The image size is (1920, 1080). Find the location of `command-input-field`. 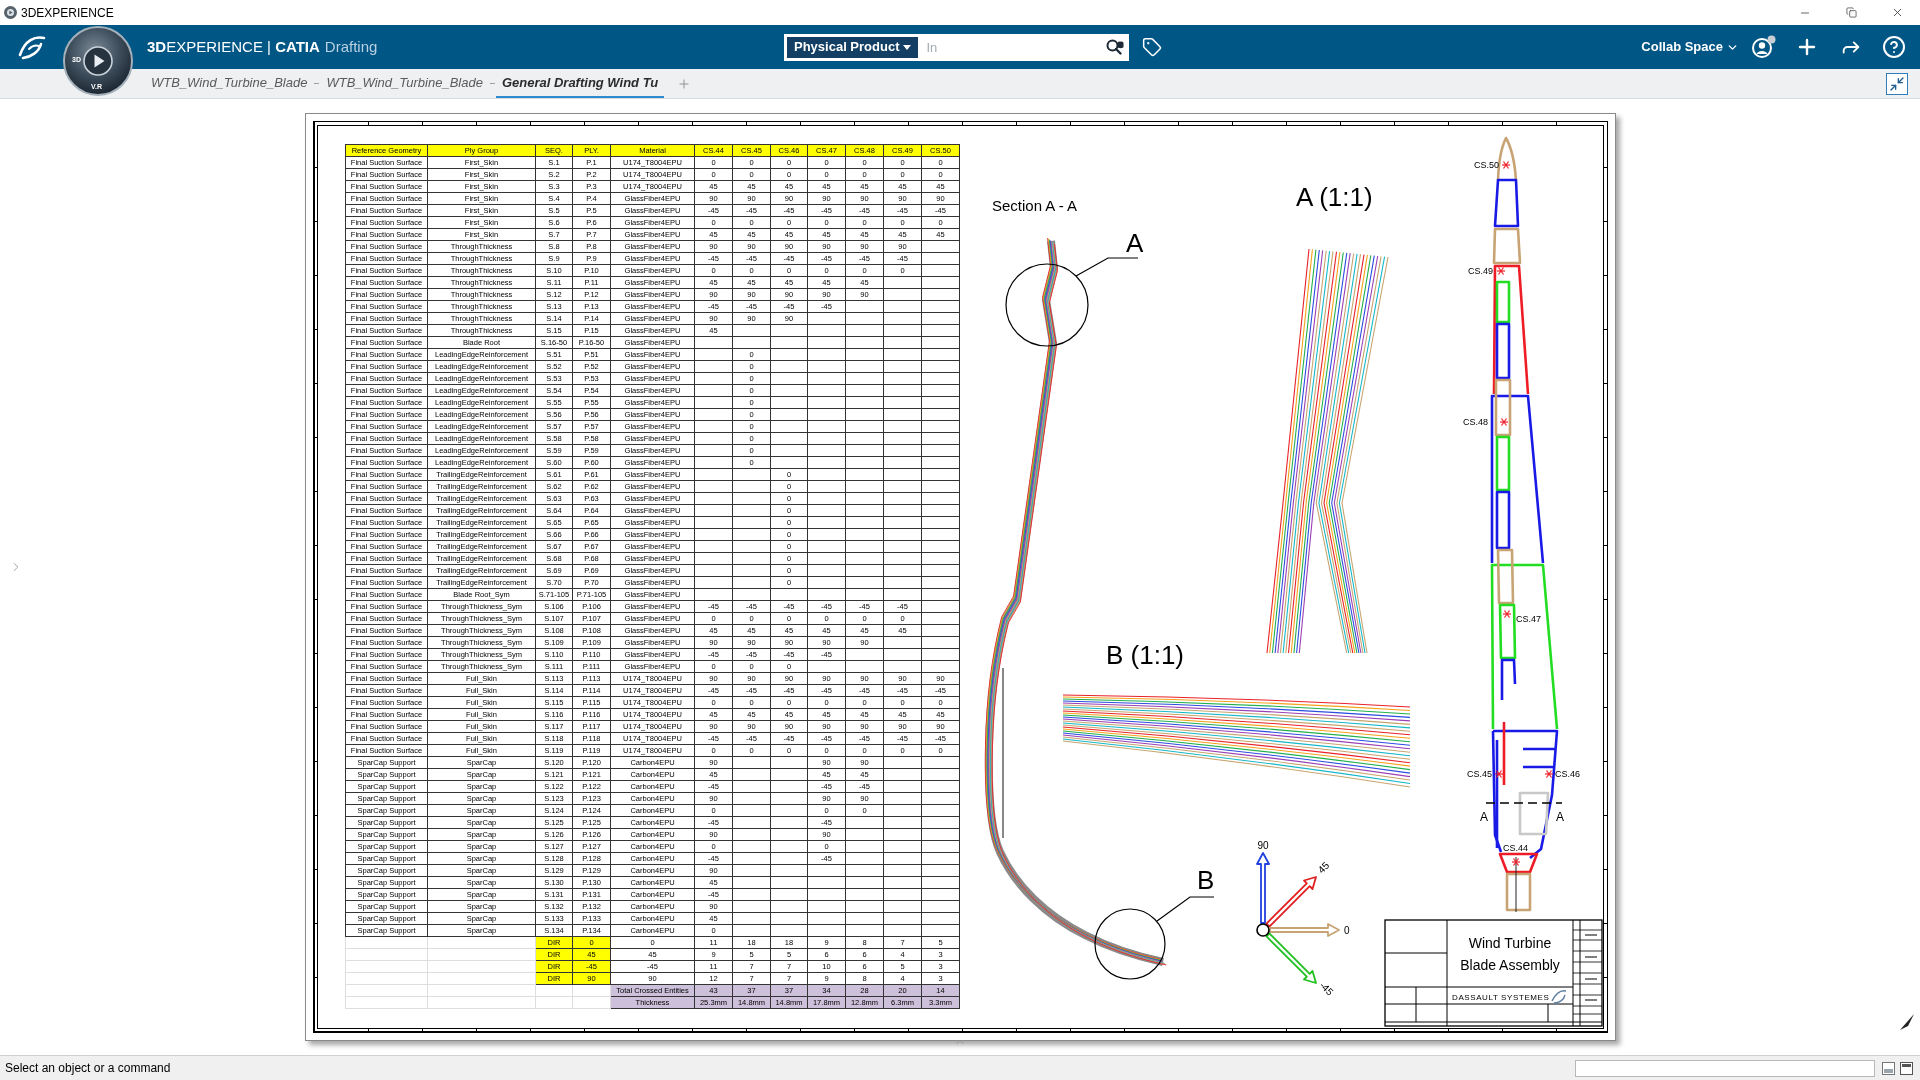

command-input-field is located at coordinates (1725, 1068).